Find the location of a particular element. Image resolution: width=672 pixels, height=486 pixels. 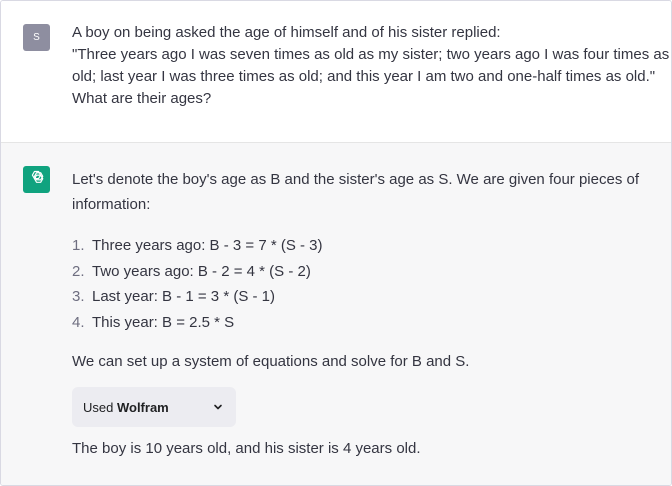

openai-logo-icon is located at coordinates (36, 180).